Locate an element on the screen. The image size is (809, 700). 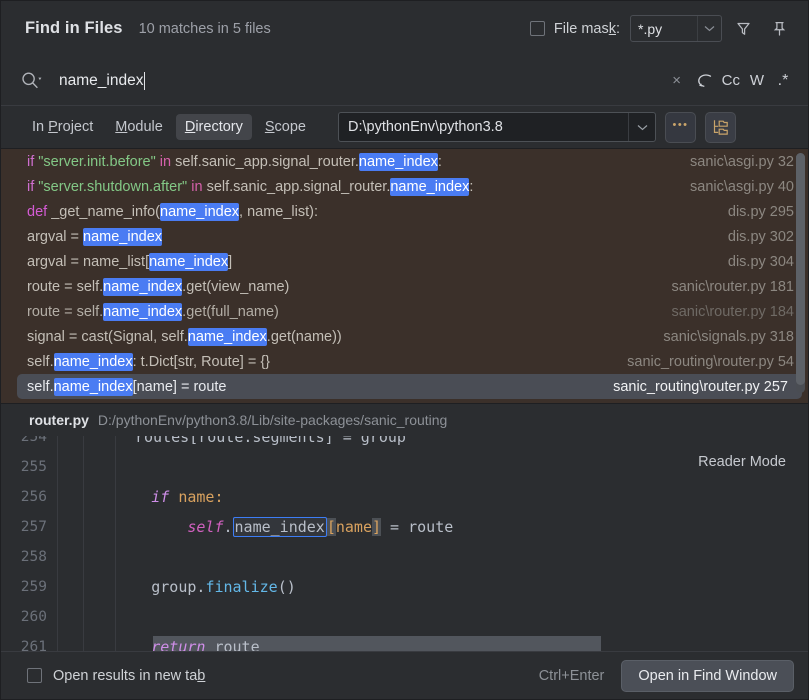
code-token: self. is located at coordinates (40, 386).